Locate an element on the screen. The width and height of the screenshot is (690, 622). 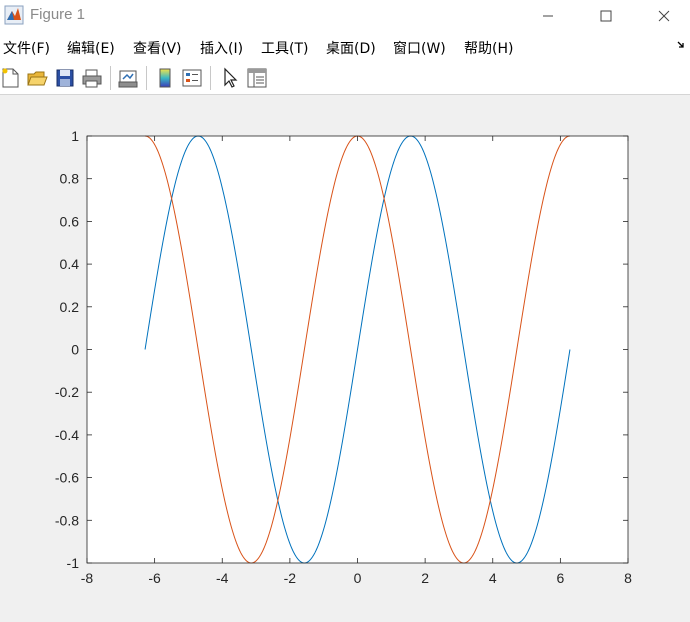
x-tick-label: 8 is located at coordinates (628, 578).